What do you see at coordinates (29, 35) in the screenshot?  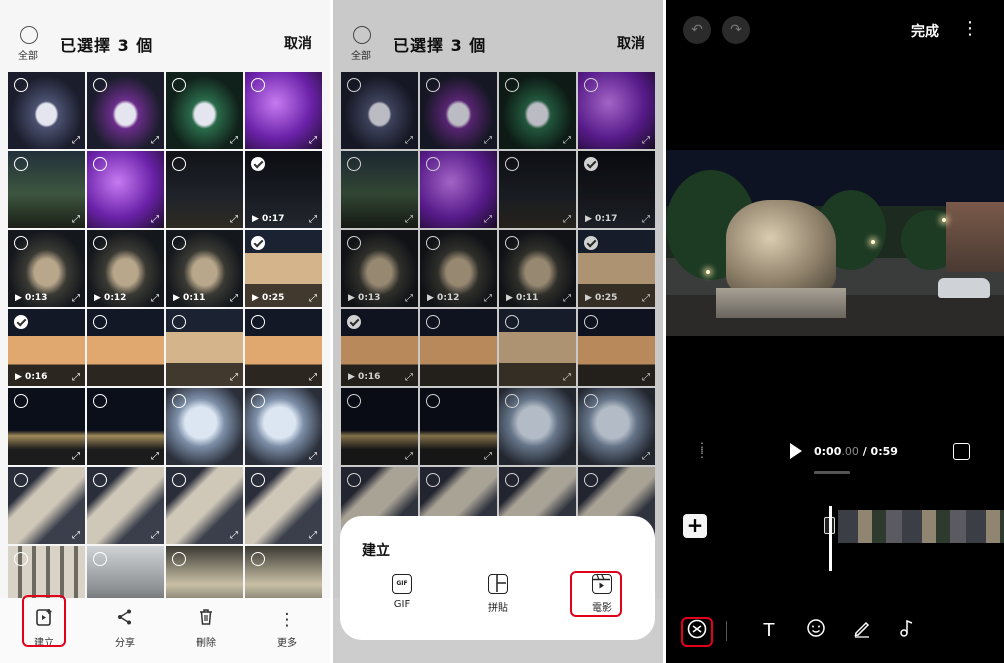 I see `select-all-checkbox` at bounding box center [29, 35].